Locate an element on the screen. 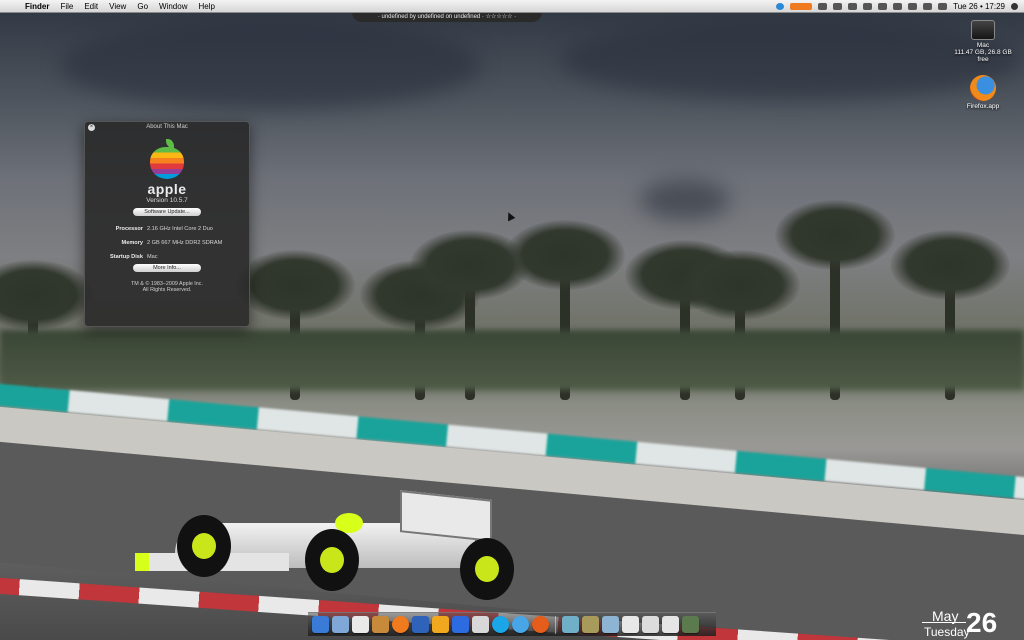 The image size is (1024, 640). spec-value: 2.16 GHz Intel Core 2 Duo is located at coordinates (180, 229).